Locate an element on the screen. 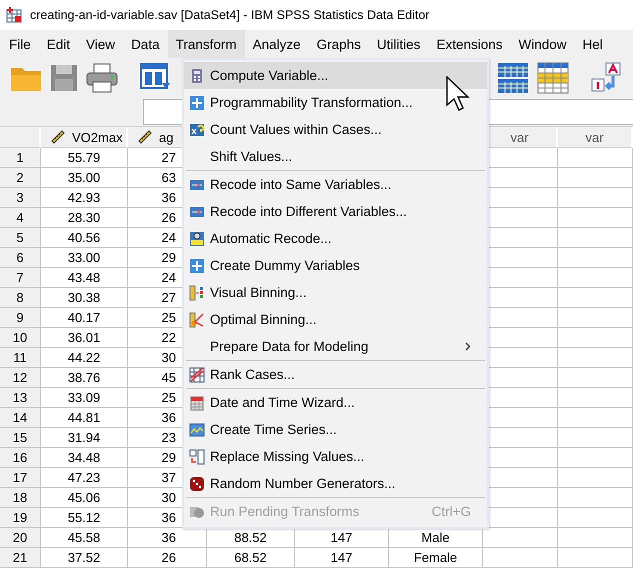  row-number: 12 is located at coordinates (20, 378).